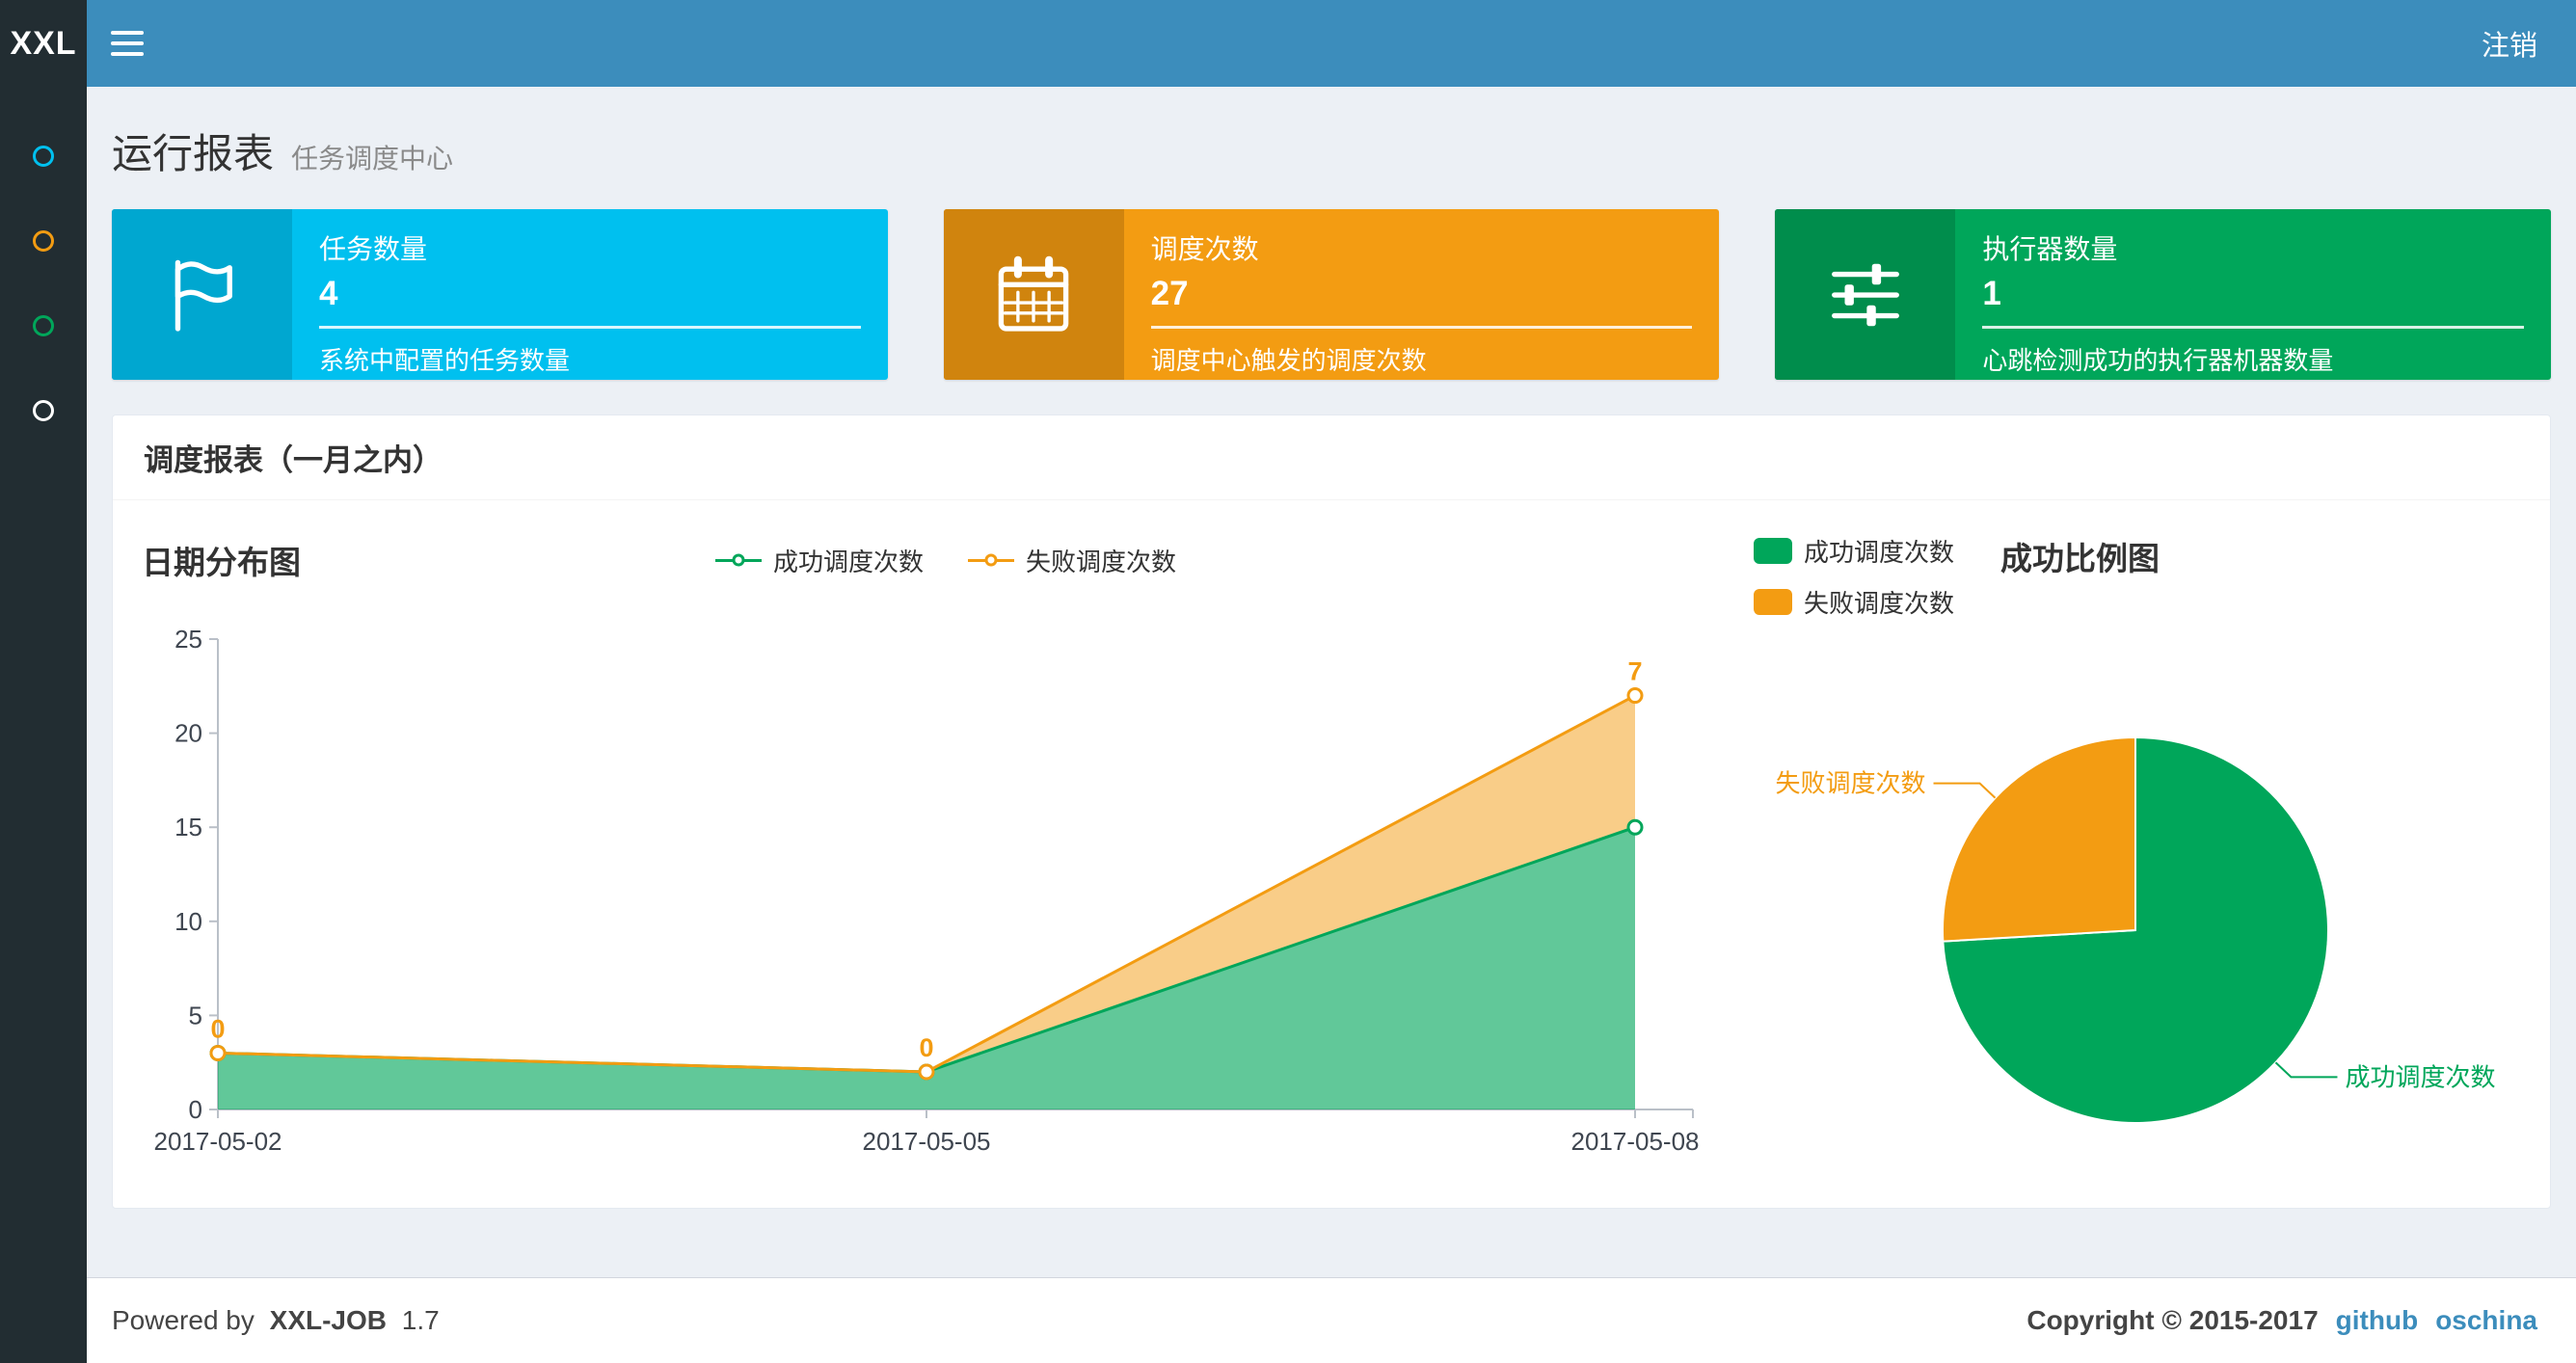 Image resolution: width=2576 pixels, height=1363 pixels. I want to click on panel-title: 调度报表（一月之内）, so click(1331, 457).